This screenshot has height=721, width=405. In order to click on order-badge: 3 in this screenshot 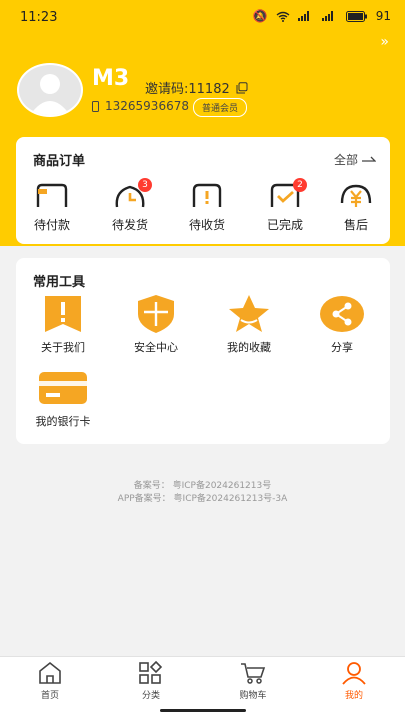, I will do `click(145, 185)`.